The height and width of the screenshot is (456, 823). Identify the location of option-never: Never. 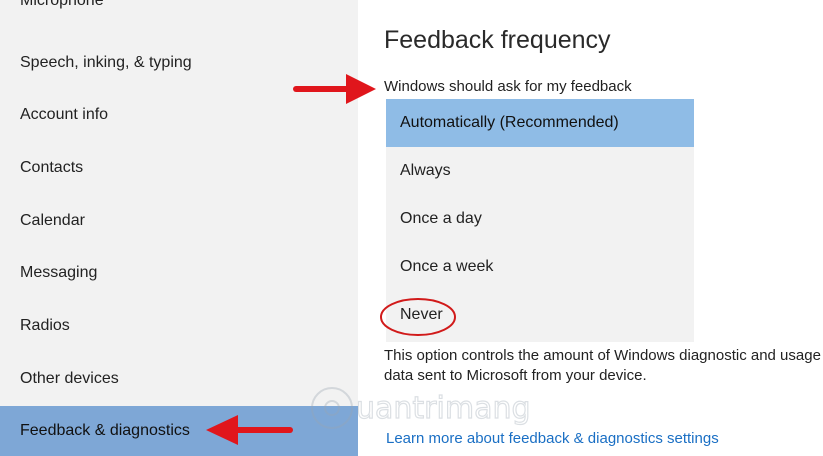
(540, 315).